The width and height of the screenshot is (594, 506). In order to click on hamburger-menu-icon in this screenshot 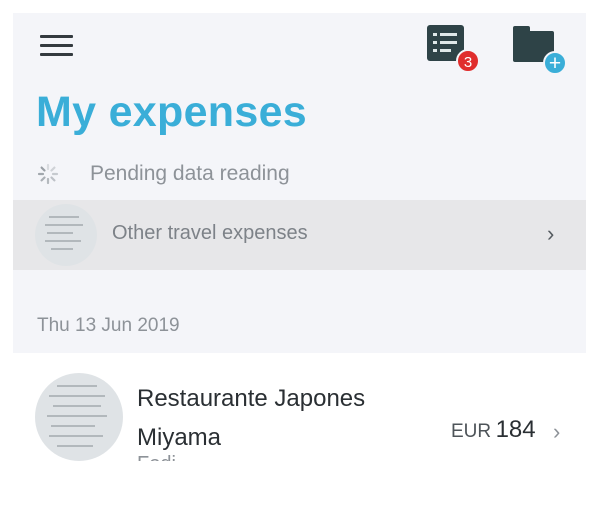, I will do `click(57, 46)`.